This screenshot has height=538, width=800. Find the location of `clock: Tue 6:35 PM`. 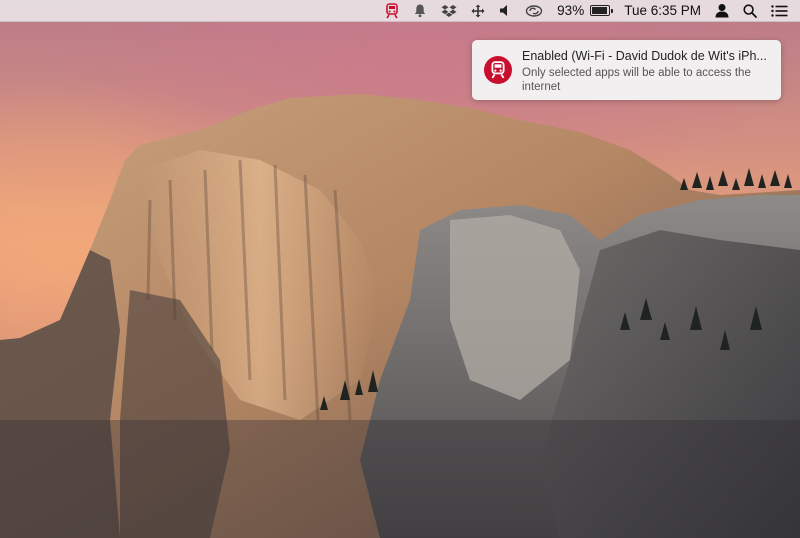

clock: Tue 6:35 PM is located at coordinates (662, 10).